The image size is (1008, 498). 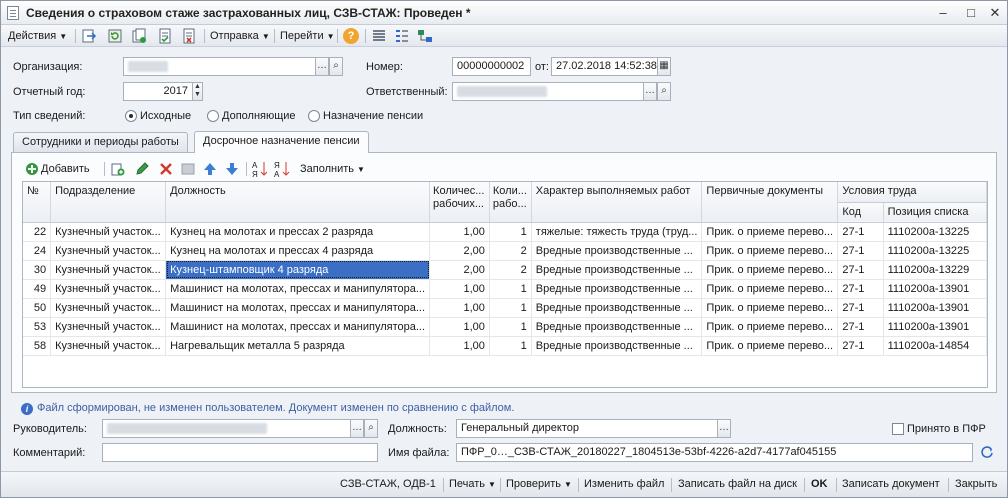 I want to click on organization-open-button: ⌕, so click(x=336, y=66).